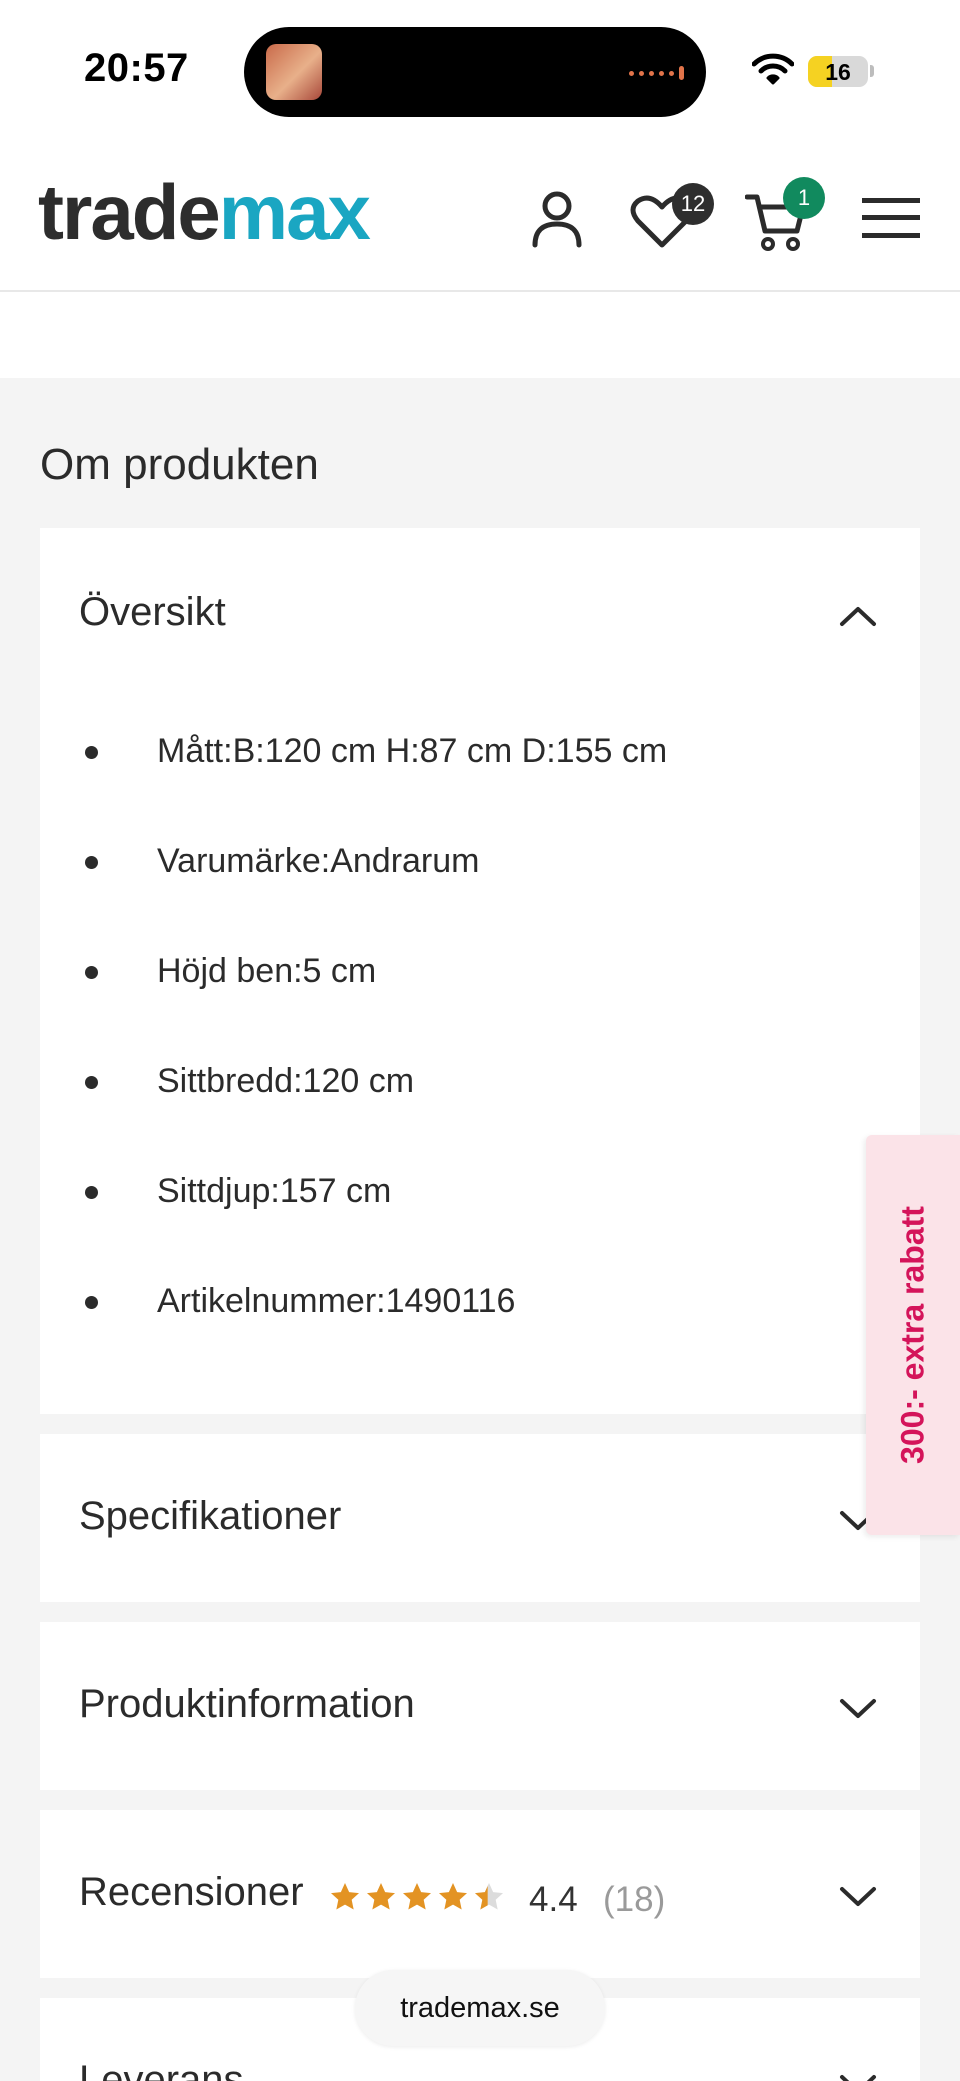 This screenshot has height=2081, width=960. I want to click on delivery-title: Leverans, so click(161, 2069).